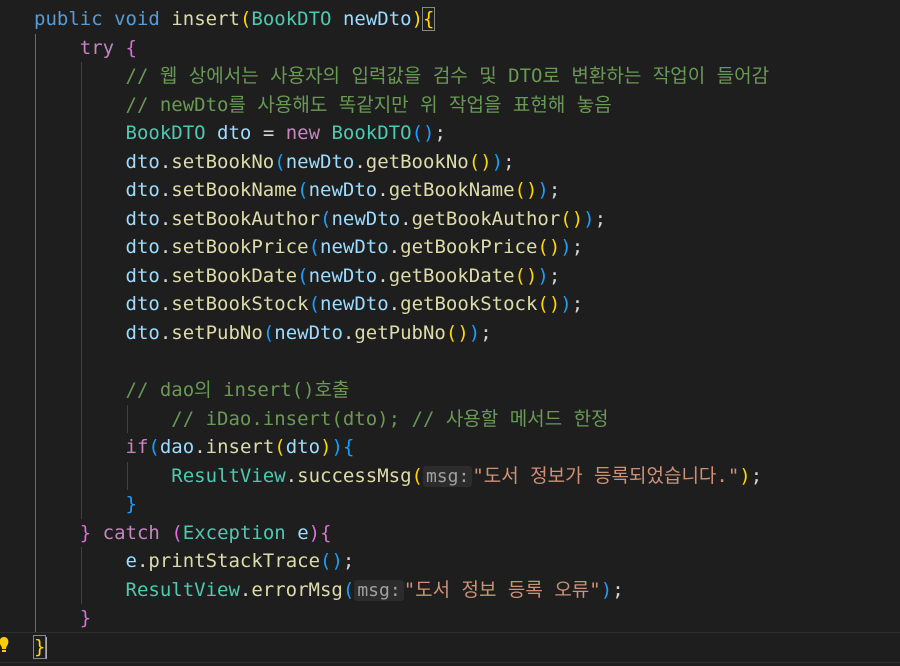 This screenshot has width=900, height=666. I want to click on code-line-16: if(dao.insert(dto)){, so click(450, 447).